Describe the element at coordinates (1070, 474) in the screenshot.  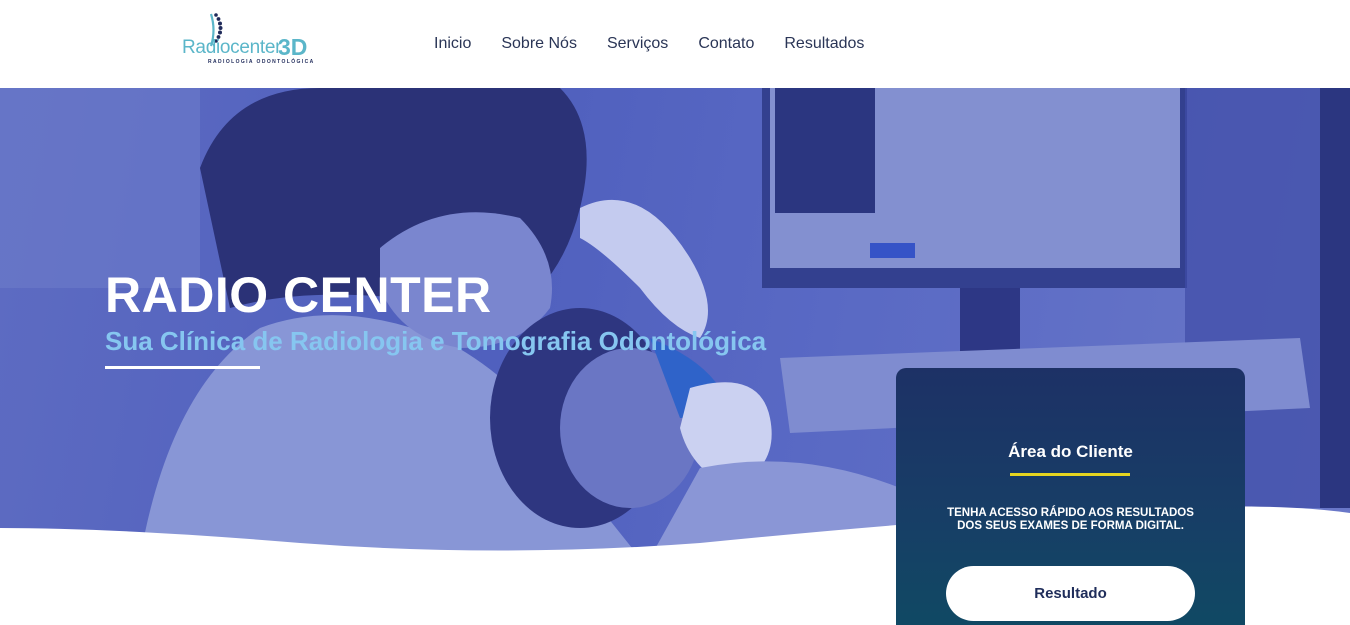
I see `client-area-divider` at that location.